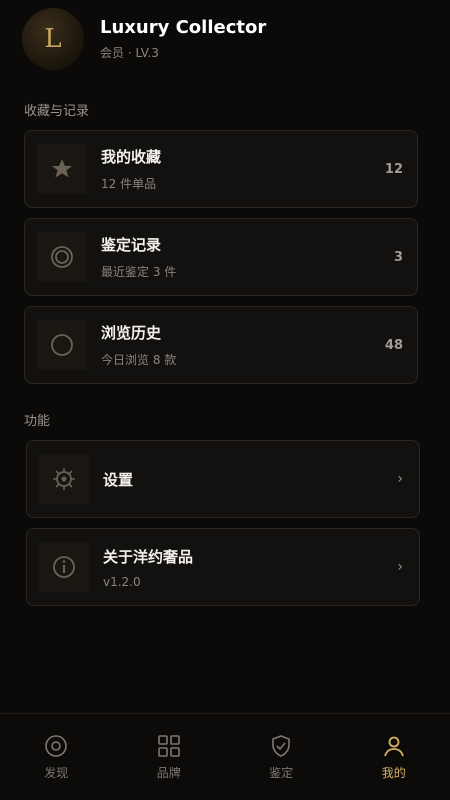 The height and width of the screenshot is (800, 450). I want to click on history-count: 48, so click(393, 345).